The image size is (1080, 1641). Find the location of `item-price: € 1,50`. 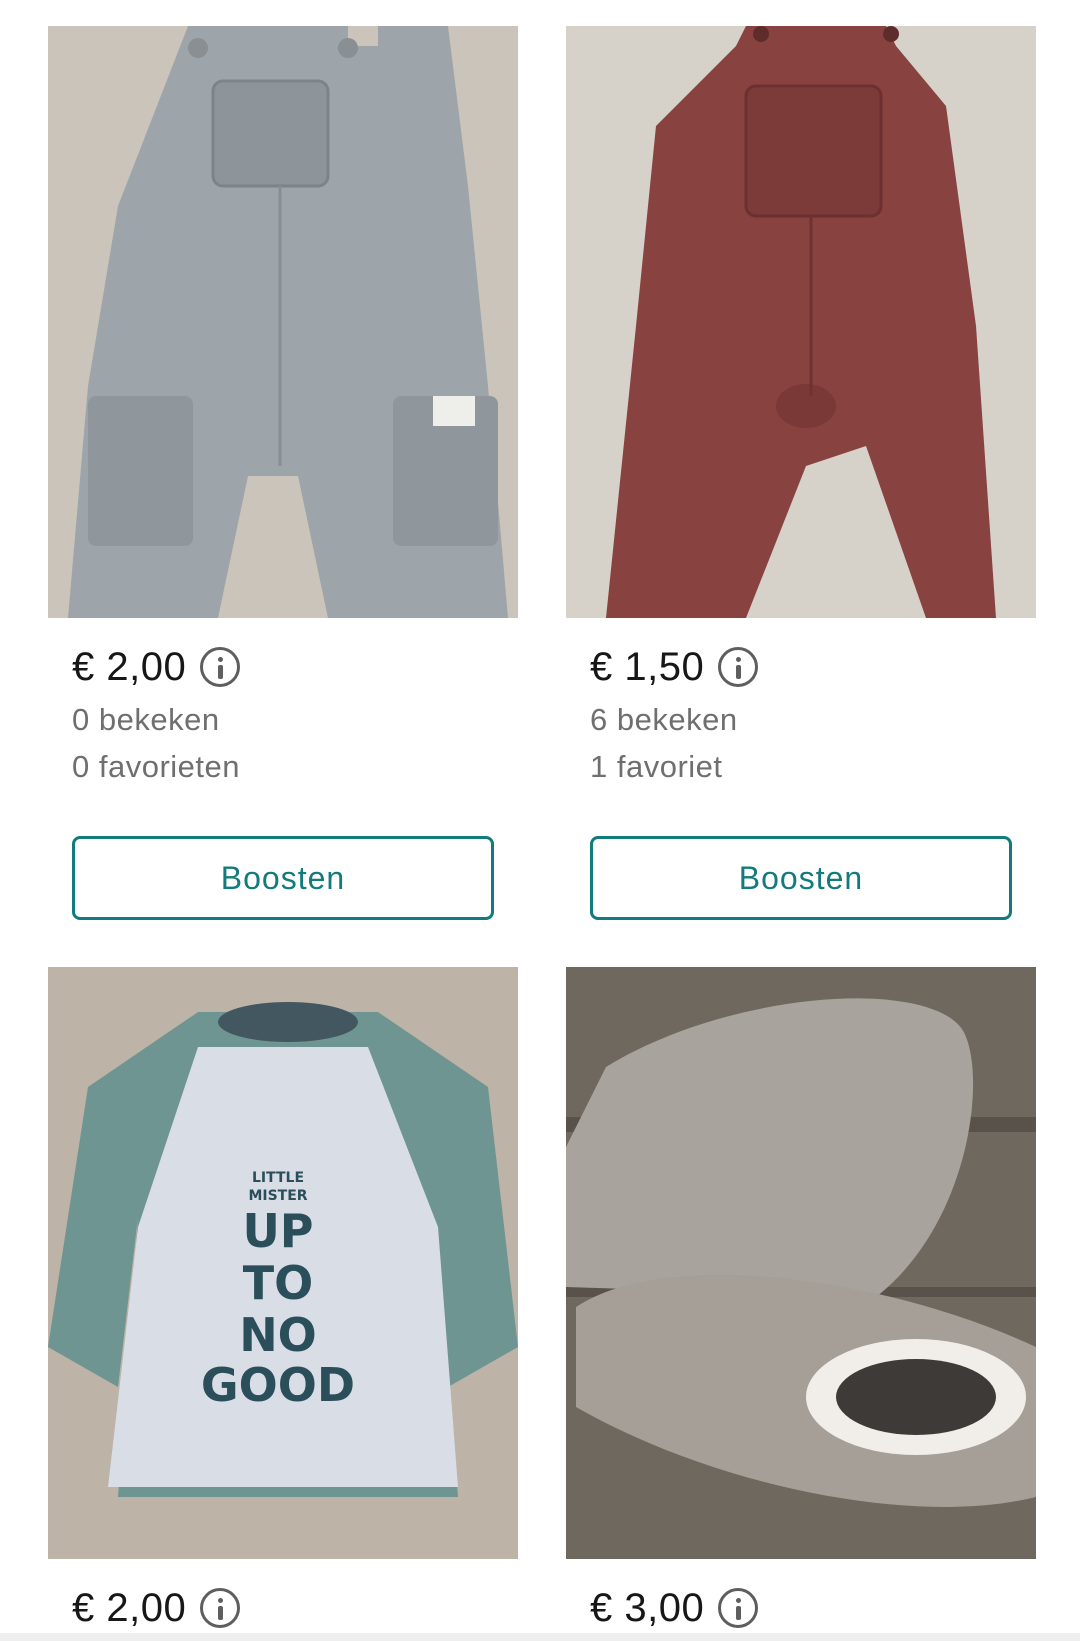

item-price: € 1,50 is located at coordinates (647, 666).